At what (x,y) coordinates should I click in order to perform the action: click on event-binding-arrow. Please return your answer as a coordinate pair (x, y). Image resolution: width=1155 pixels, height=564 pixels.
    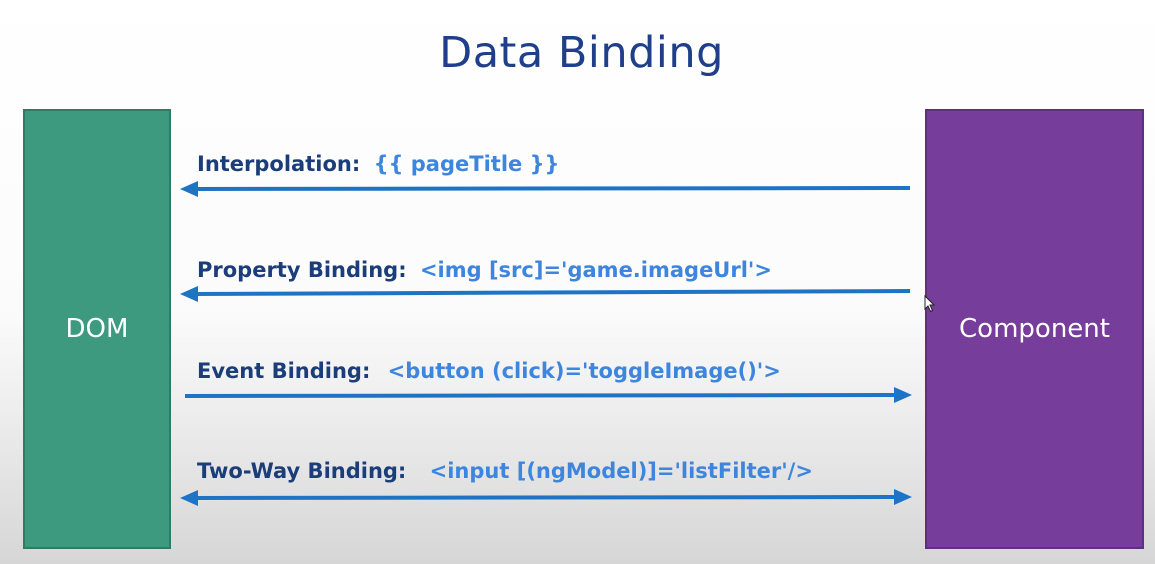
    Looking at the image, I should click on (548, 395).